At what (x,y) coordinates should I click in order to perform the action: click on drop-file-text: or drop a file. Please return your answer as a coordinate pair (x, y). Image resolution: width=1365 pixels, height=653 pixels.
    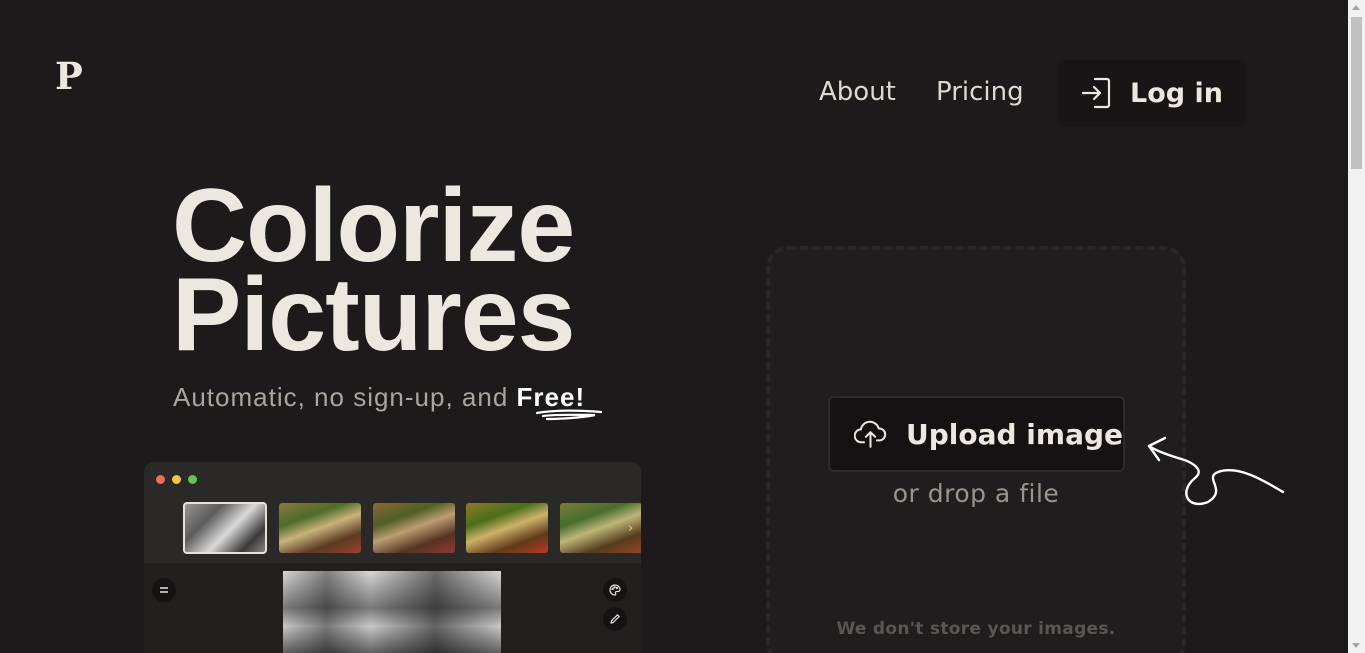
    Looking at the image, I should click on (976, 493).